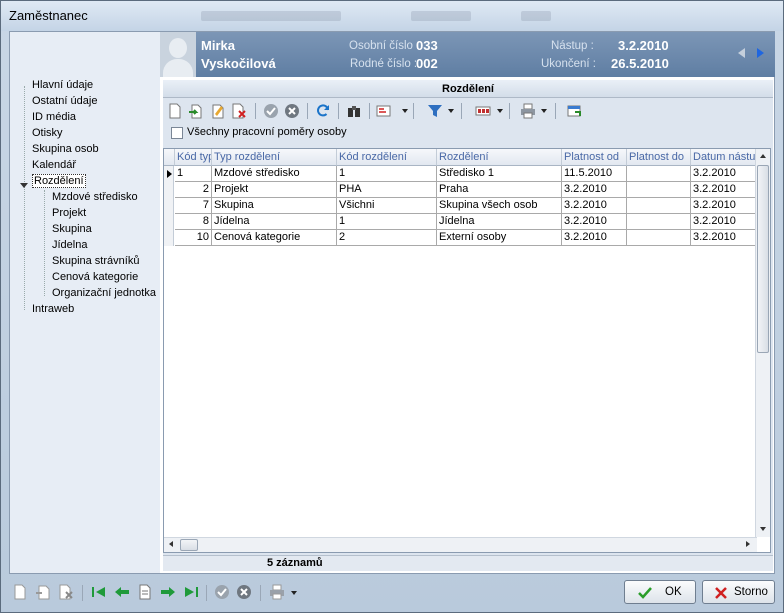 The height and width of the screenshot is (613, 784). I want to click on cell-distribution-type: Skupina, so click(274, 206).